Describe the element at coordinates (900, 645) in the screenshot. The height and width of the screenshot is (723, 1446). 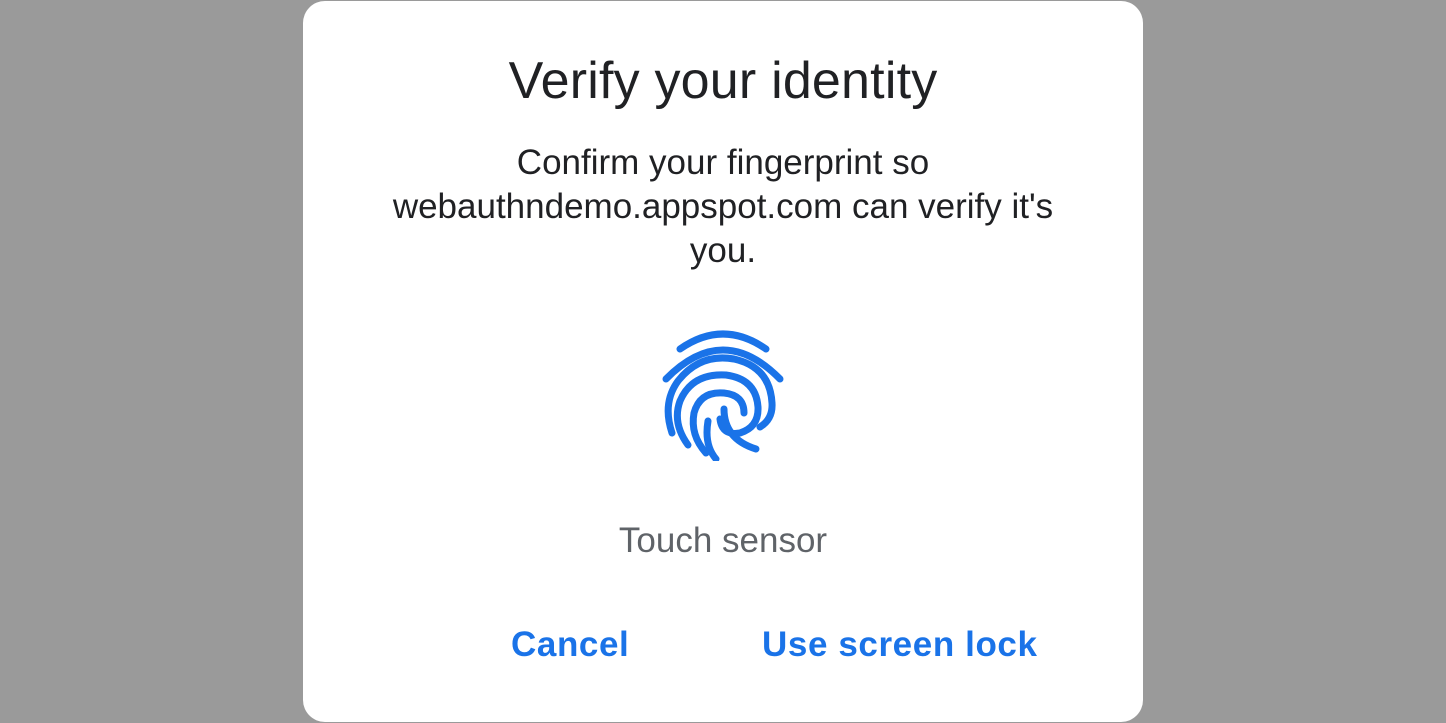
I see `use-screen-lock-button: Use screen lock` at that location.